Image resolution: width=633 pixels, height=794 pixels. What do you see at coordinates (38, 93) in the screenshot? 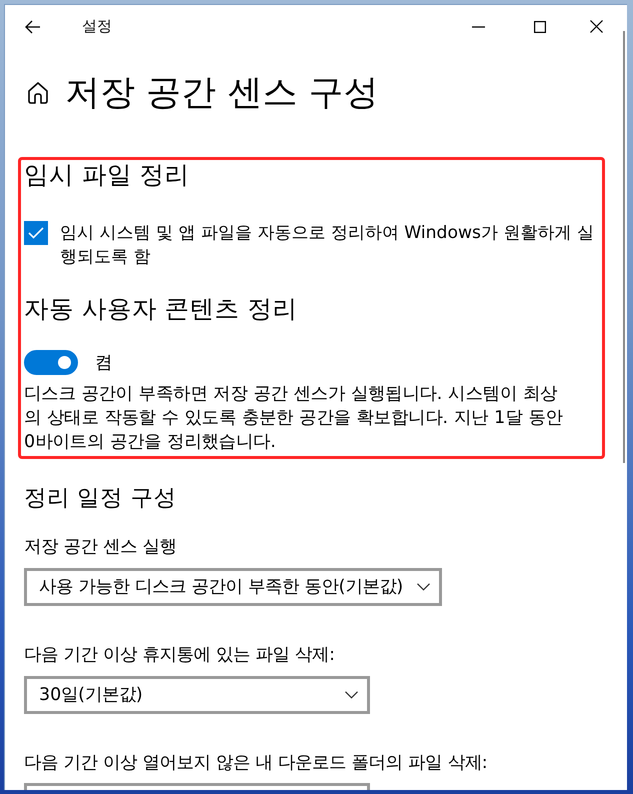
I see `home-icon` at bounding box center [38, 93].